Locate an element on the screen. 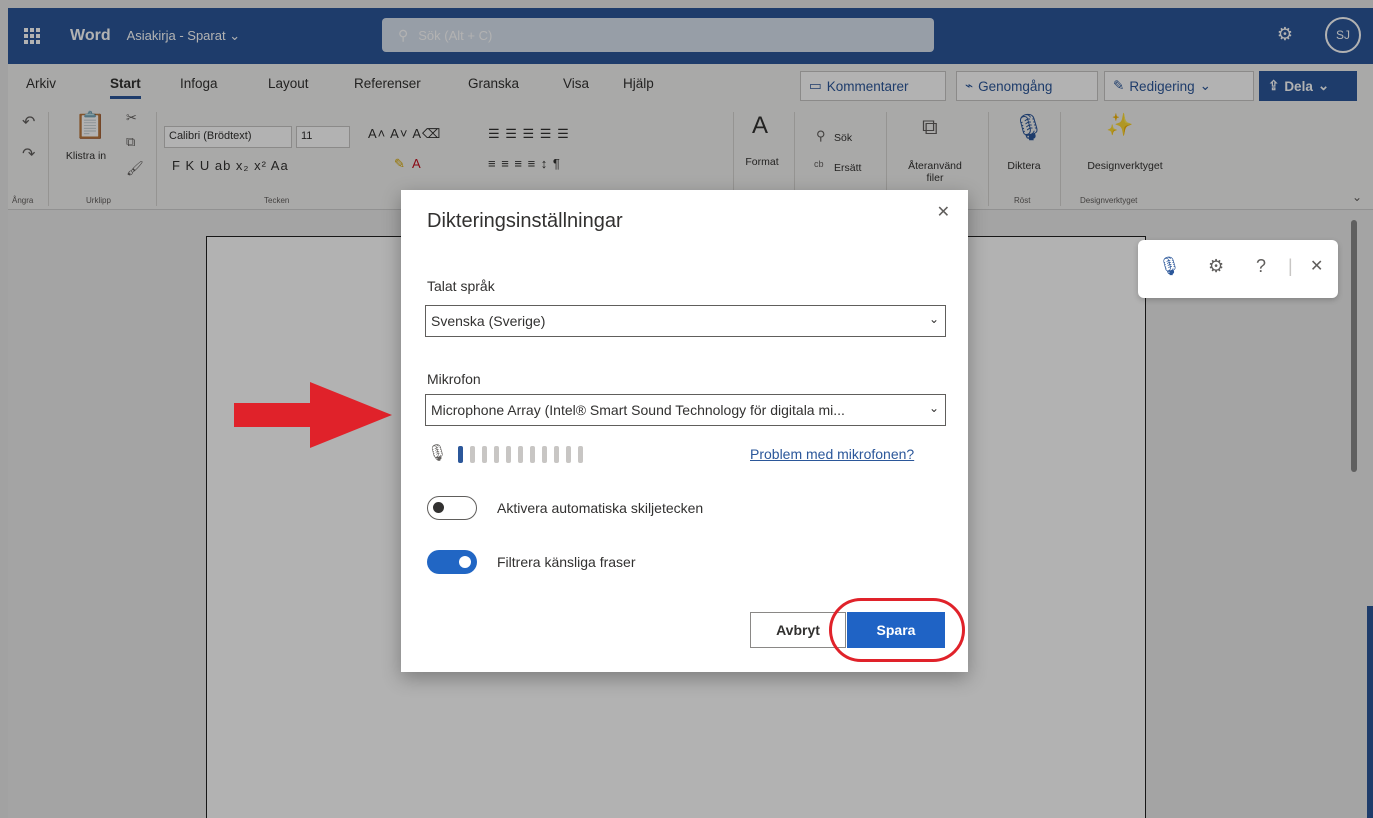 The width and height of the screenshot is (1373, 818). annotation-circle is located at coordinates (897, 630).